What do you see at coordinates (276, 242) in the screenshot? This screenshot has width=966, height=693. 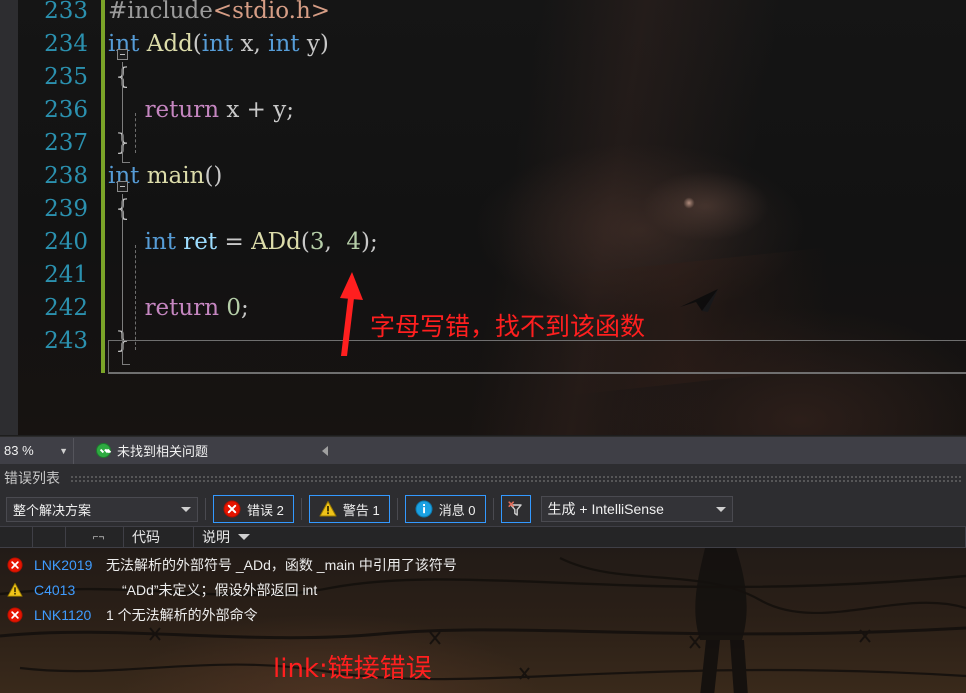 I see `code-token: ADd` at bounding box center [276, 242].